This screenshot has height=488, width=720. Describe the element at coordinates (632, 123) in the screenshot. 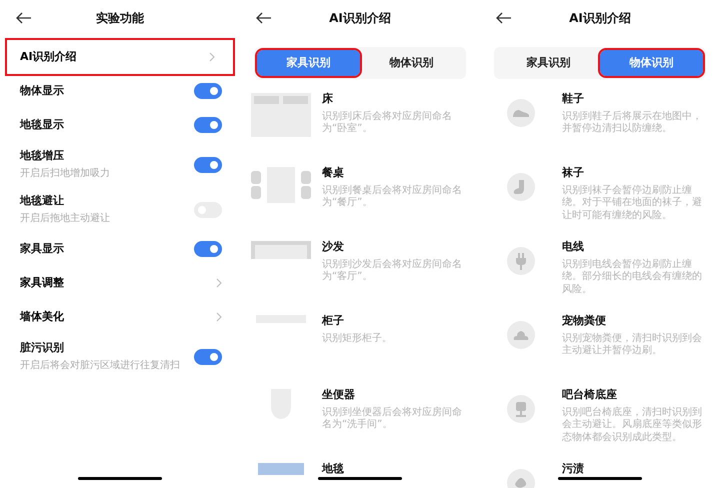

I see `item-description: 识别到鞋子后将展示在地图中，并暂停边清扫以防缠绕。` at that location.